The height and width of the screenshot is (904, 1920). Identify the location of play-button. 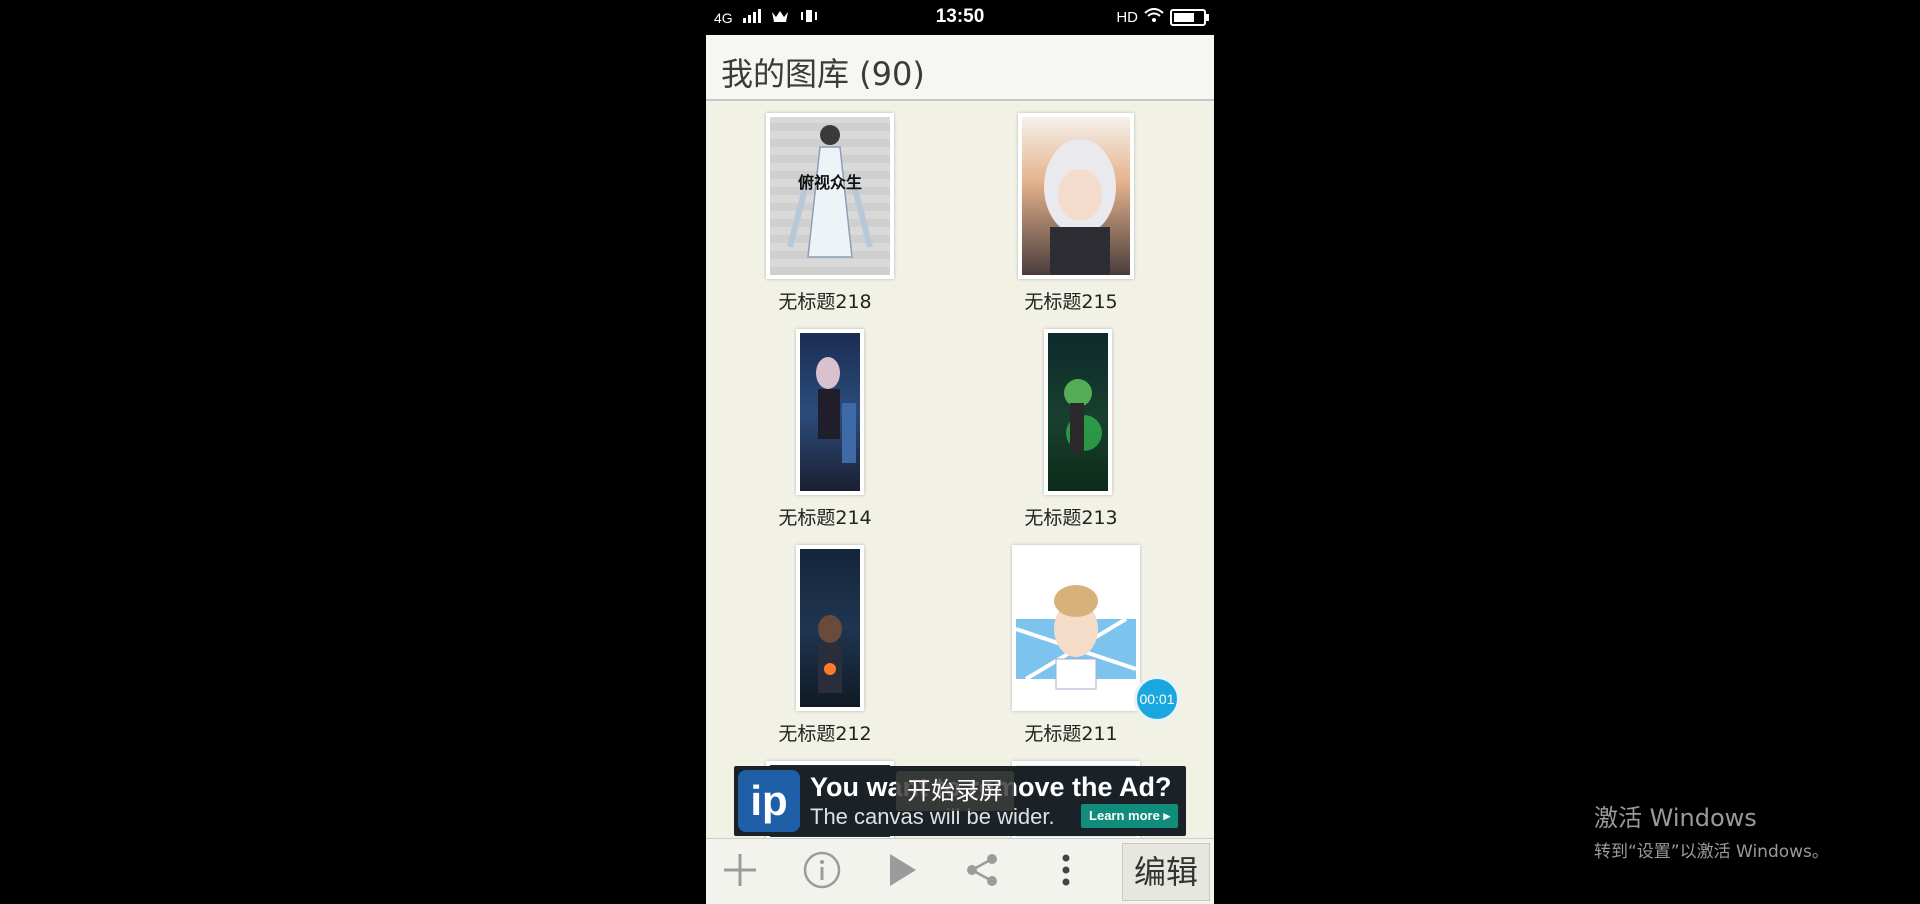
(902, 872).